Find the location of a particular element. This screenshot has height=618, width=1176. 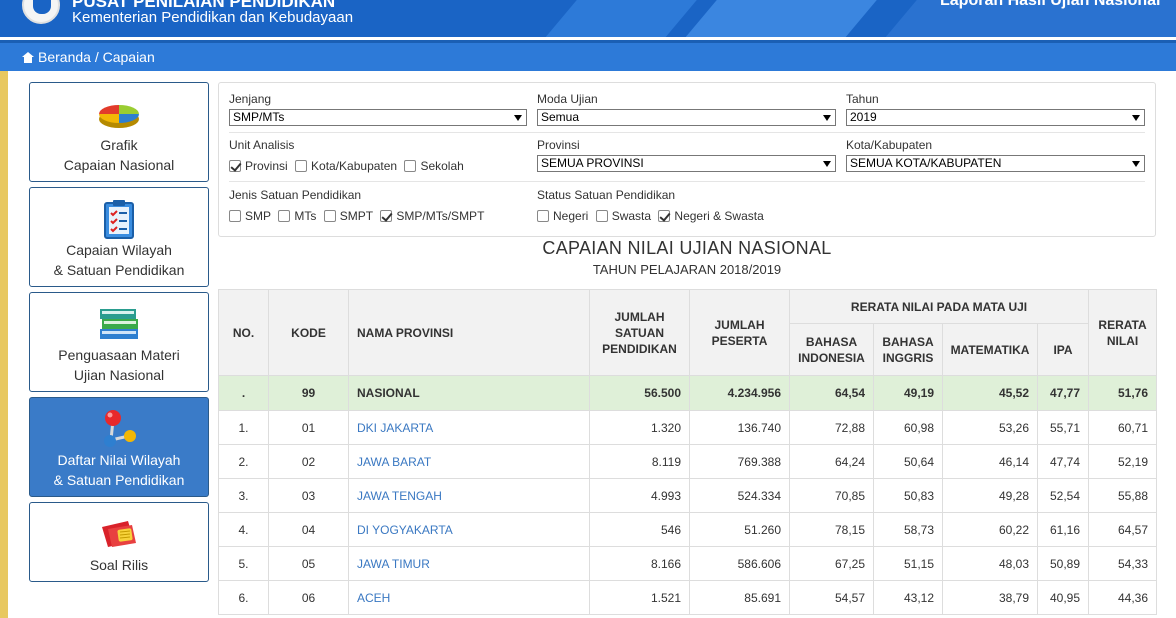

cell-ipa: 40,95 is located at coordinates (1063, 597).